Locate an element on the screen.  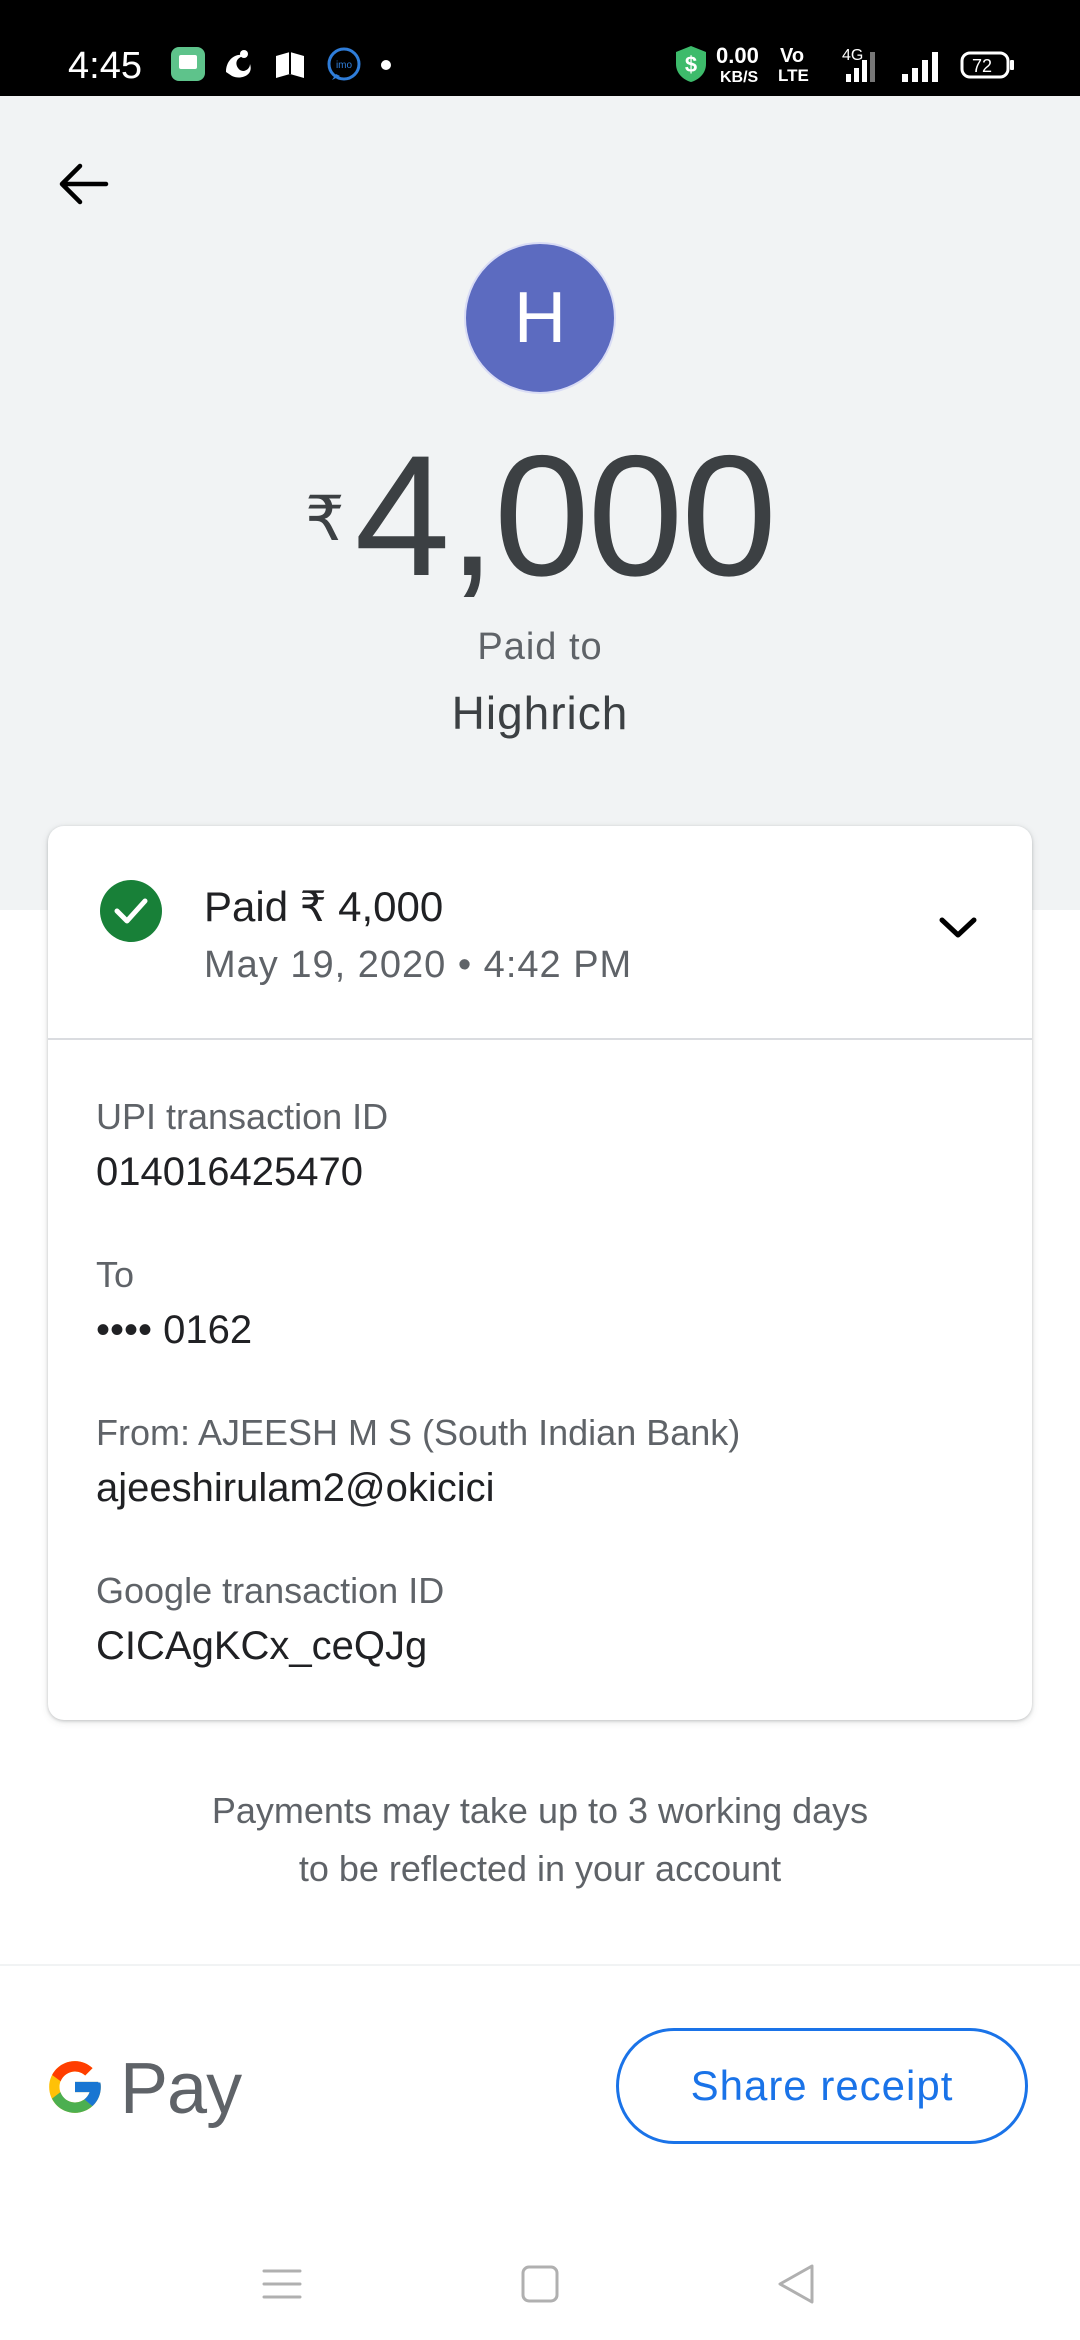
news-app-icon is located at coordinates (290, 66).